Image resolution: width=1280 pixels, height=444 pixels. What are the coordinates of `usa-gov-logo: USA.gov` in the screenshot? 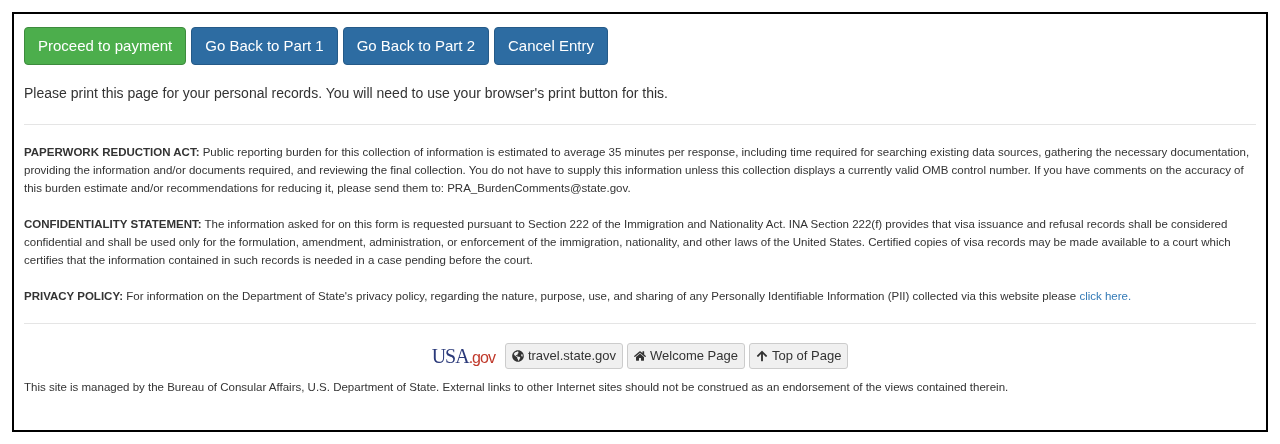 It's located at (463, 356).